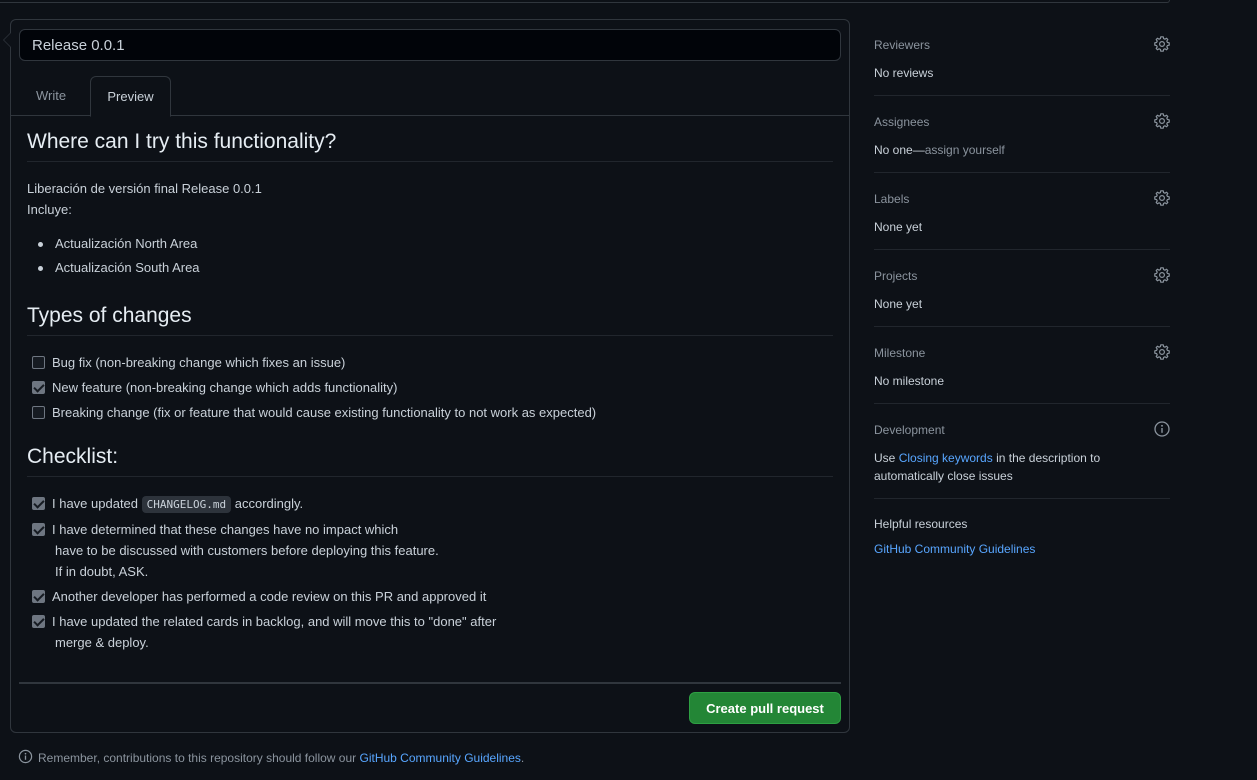 This screenshot has height=780, width=1257. I want to click on sidebar-projects: Projects None yet, so click(1022, 288).